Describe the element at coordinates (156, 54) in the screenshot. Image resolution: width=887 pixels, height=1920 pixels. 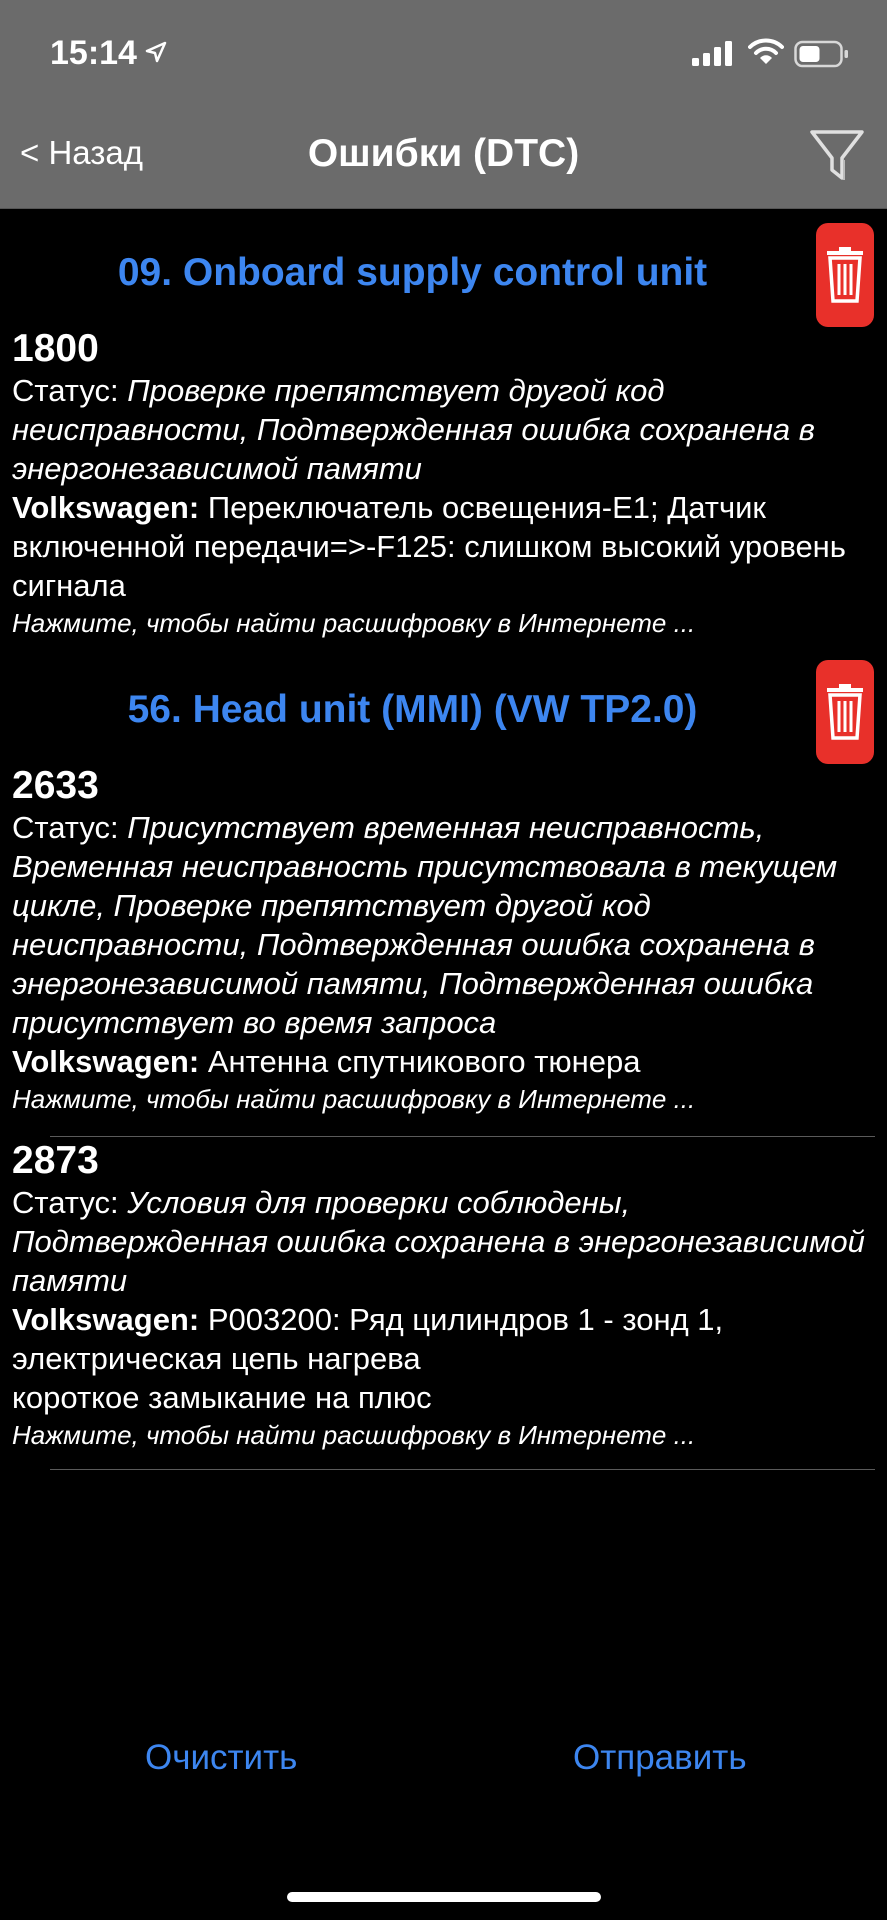
I see `location-arrow-icon` at that location.